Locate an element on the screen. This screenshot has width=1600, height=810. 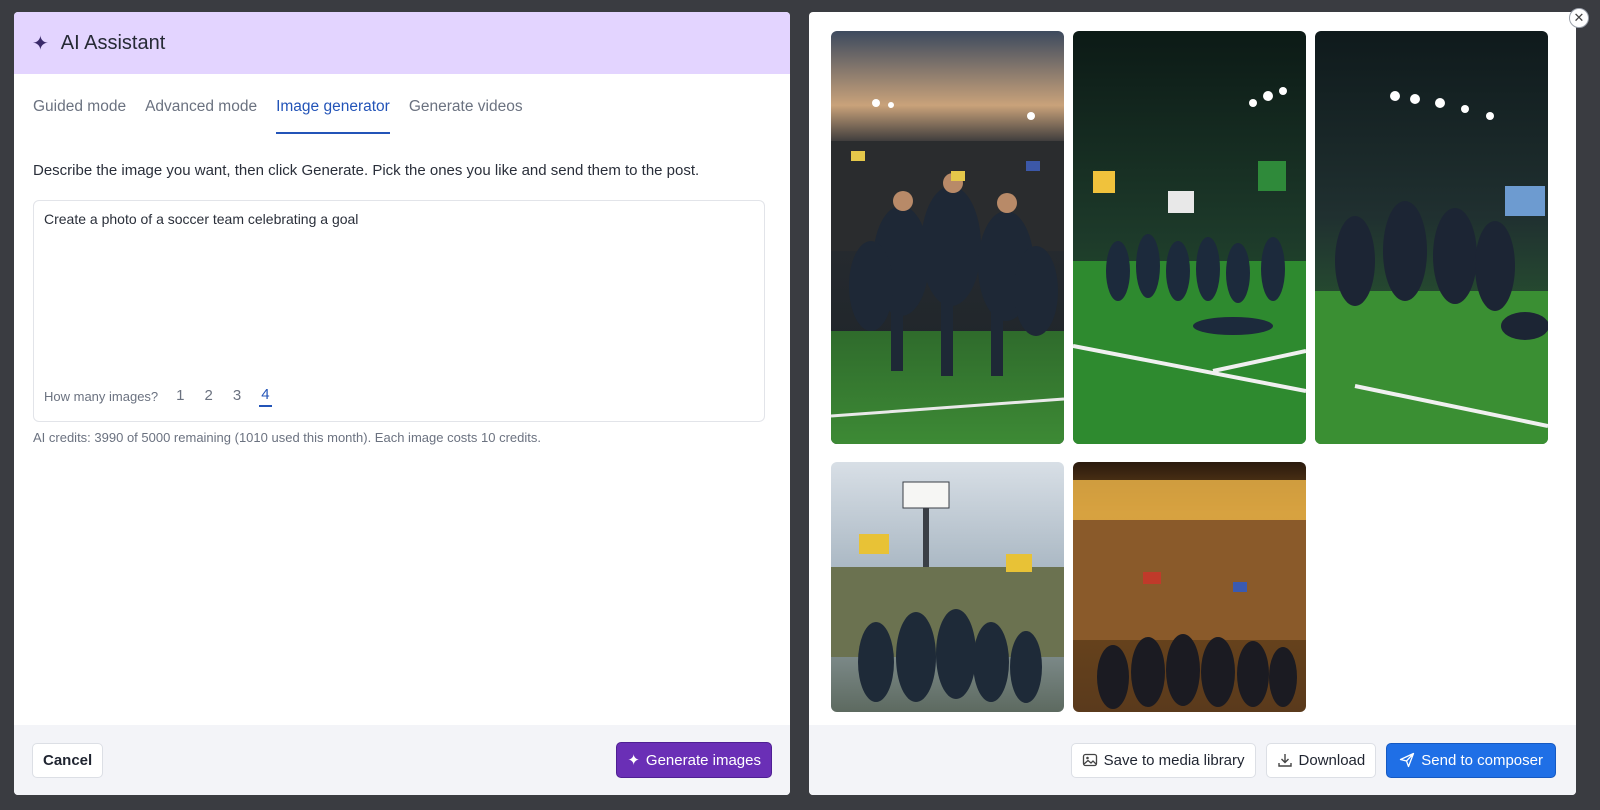
tab-advanced-mode: Advanced mode is located at coordinates (201, 116).